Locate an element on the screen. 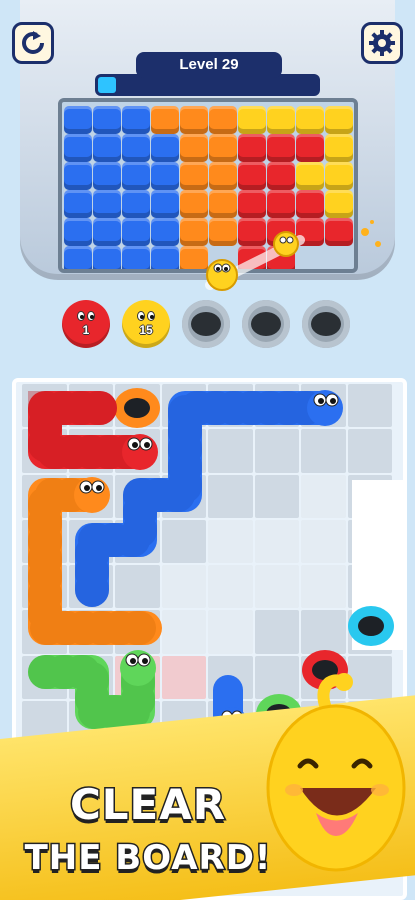  settings-button is located at coordinates (382, 43).